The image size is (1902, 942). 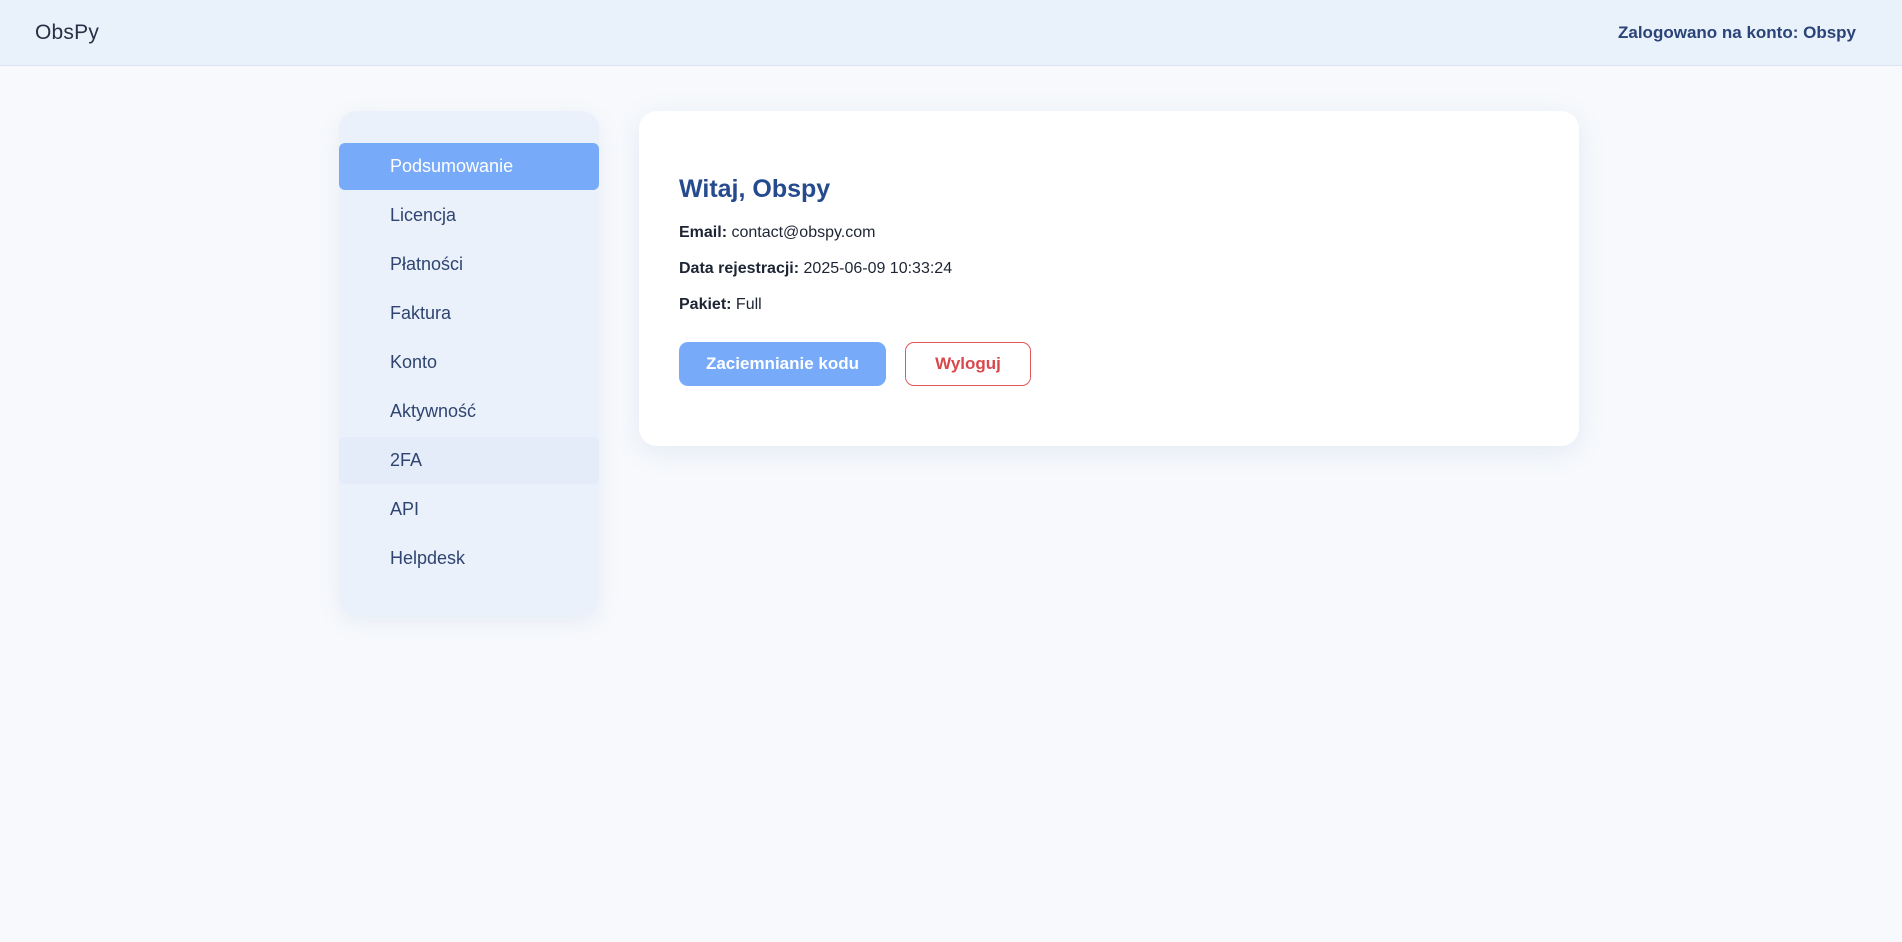 What do you see at coordinates (703, 232) in the screenshot?
I see `email-label: Email:` at bounding box center [703, 232].